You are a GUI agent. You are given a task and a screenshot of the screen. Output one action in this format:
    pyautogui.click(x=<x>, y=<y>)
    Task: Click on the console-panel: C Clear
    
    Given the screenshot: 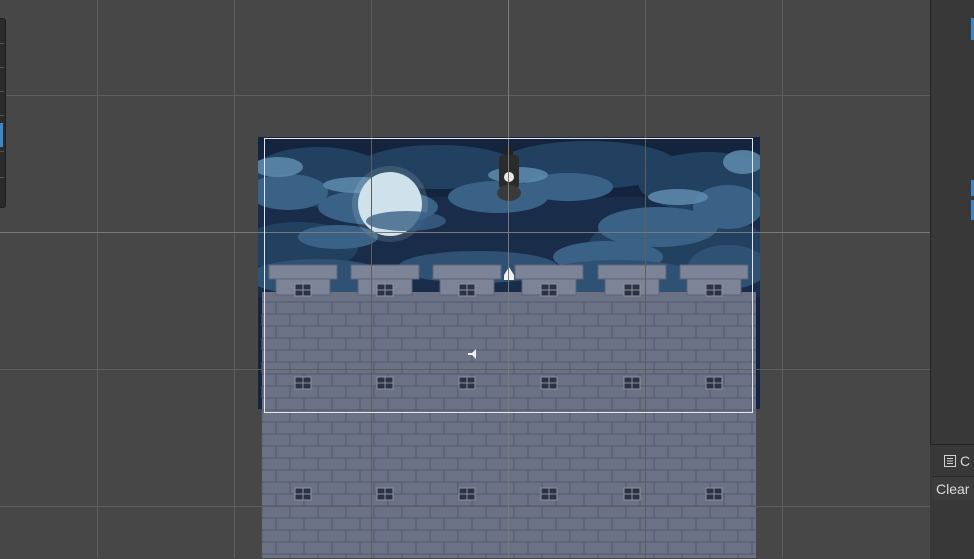 What is the action you would take?
    pyautogui.click(x=952, y=501)
    